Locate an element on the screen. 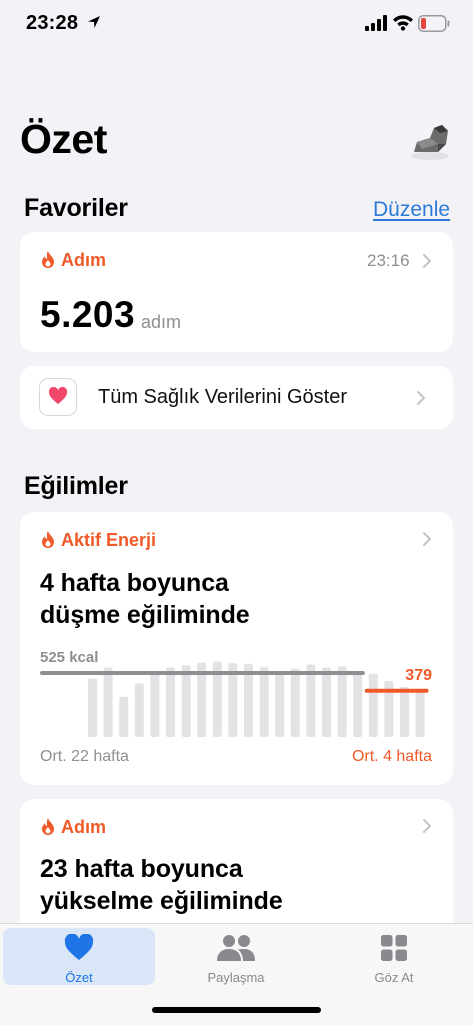  location-arrow-icon is located at coordinates (94, 22).